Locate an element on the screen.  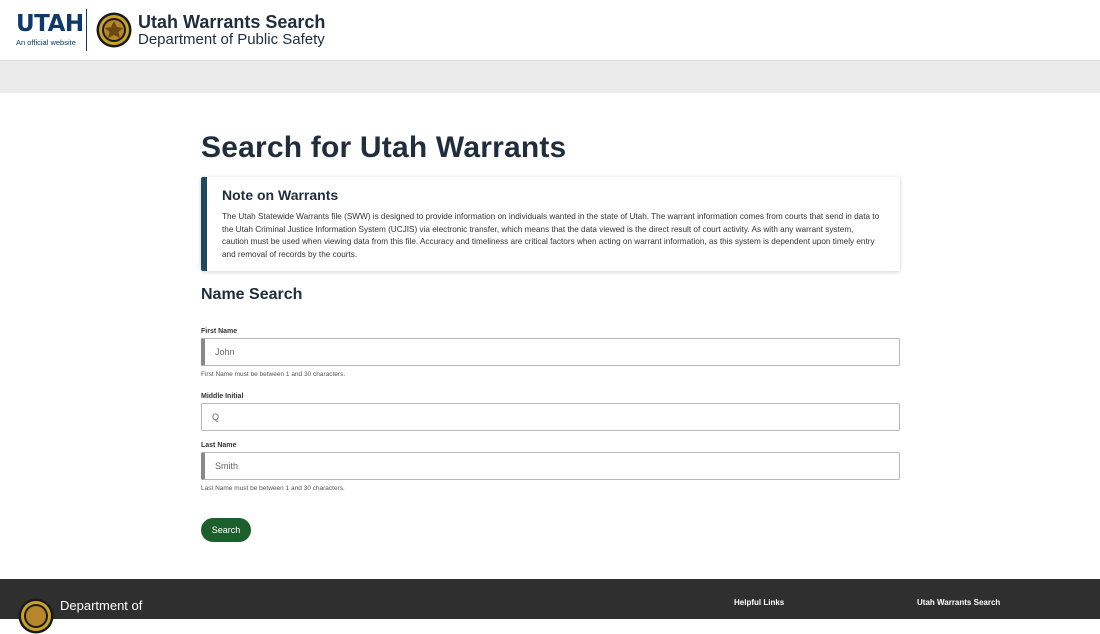
footer-dept-label: Department of is located at coordinates (101, 605).